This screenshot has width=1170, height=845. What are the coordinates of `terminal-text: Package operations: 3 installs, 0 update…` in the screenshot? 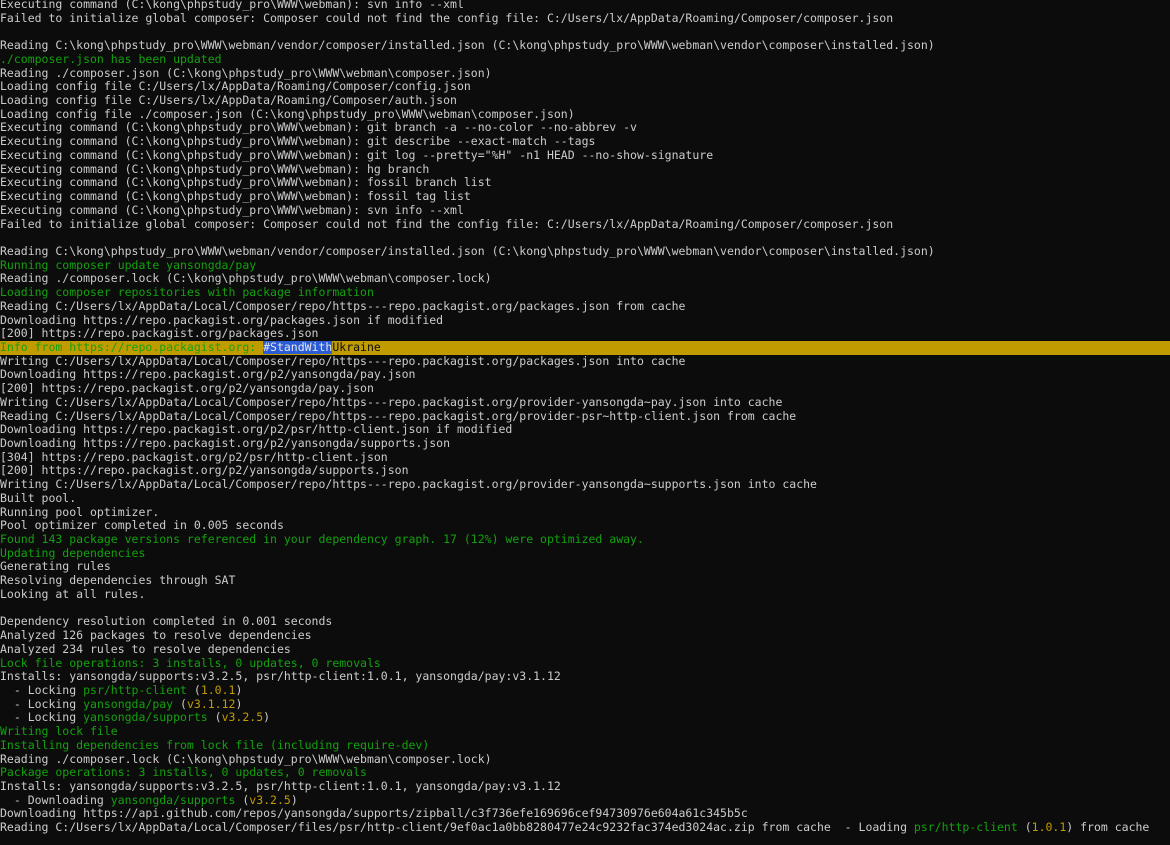 It's located at (183, 773).